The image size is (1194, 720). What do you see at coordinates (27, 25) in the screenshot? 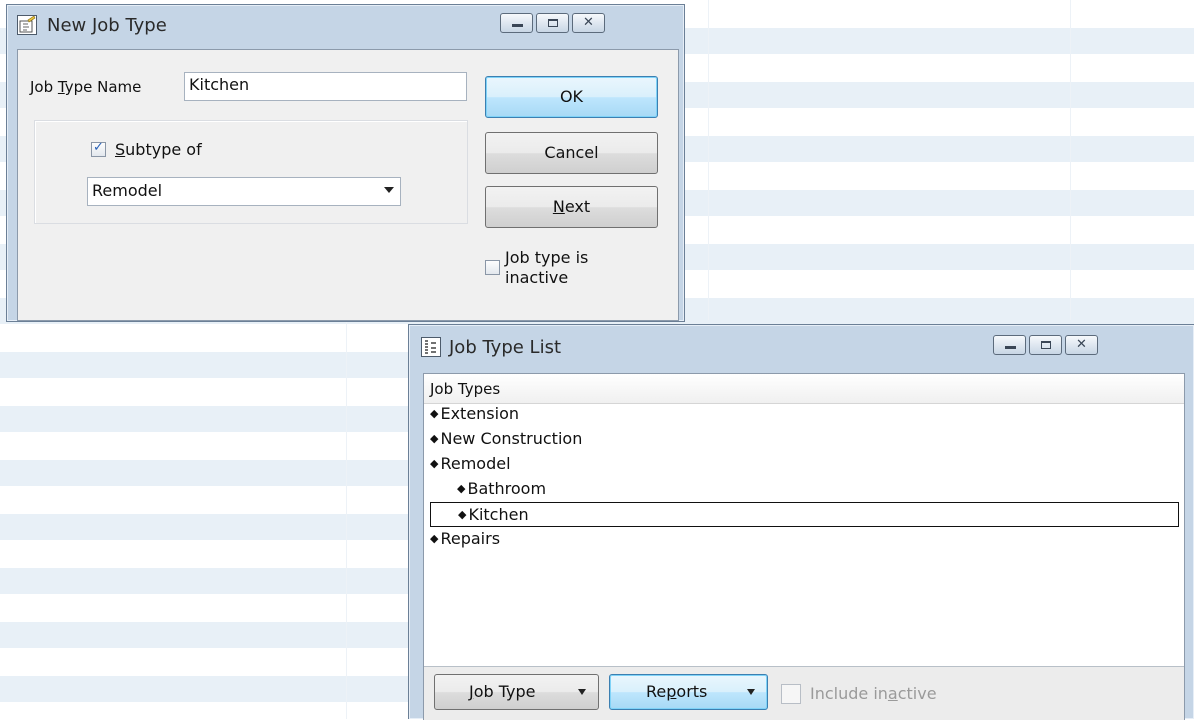
I see `new-item-icon` at bounding box center [27, 25].